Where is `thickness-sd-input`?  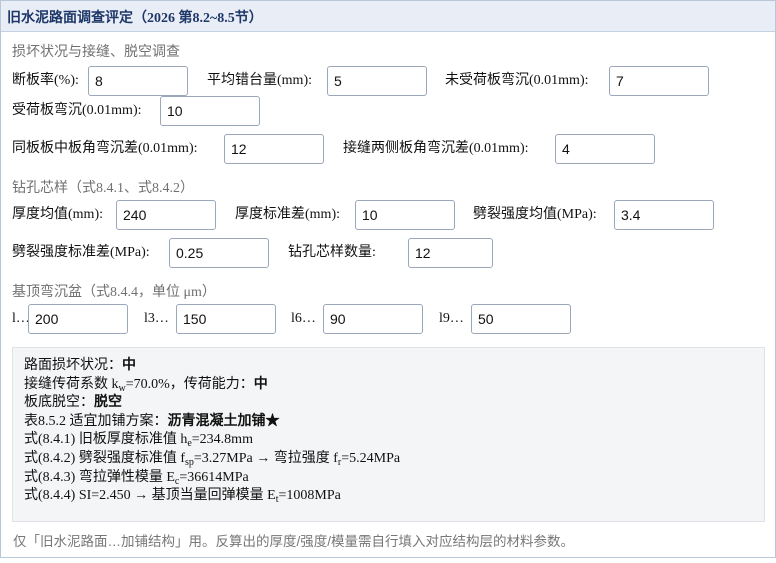
thickness-sd-input is located at coordinates (405, 215).